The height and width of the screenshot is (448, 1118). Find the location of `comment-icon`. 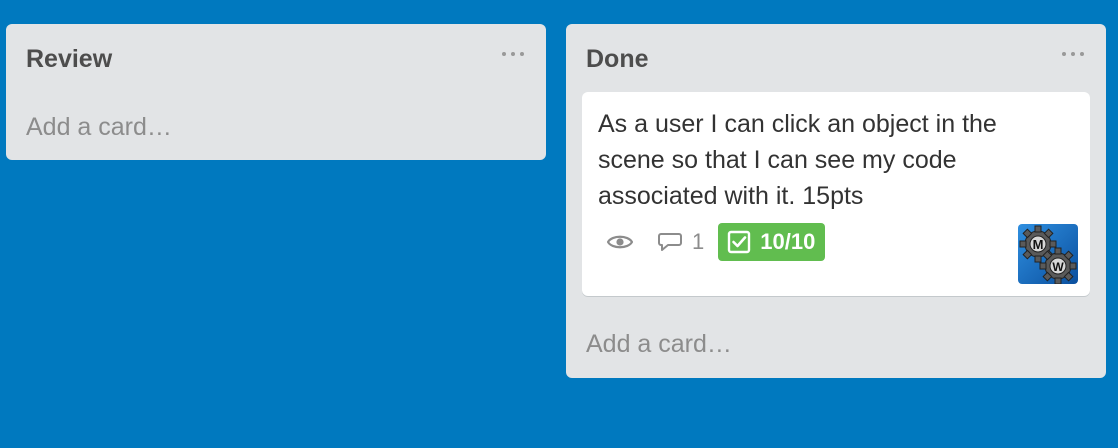

comment-icon is located at coordinates (670, 242).